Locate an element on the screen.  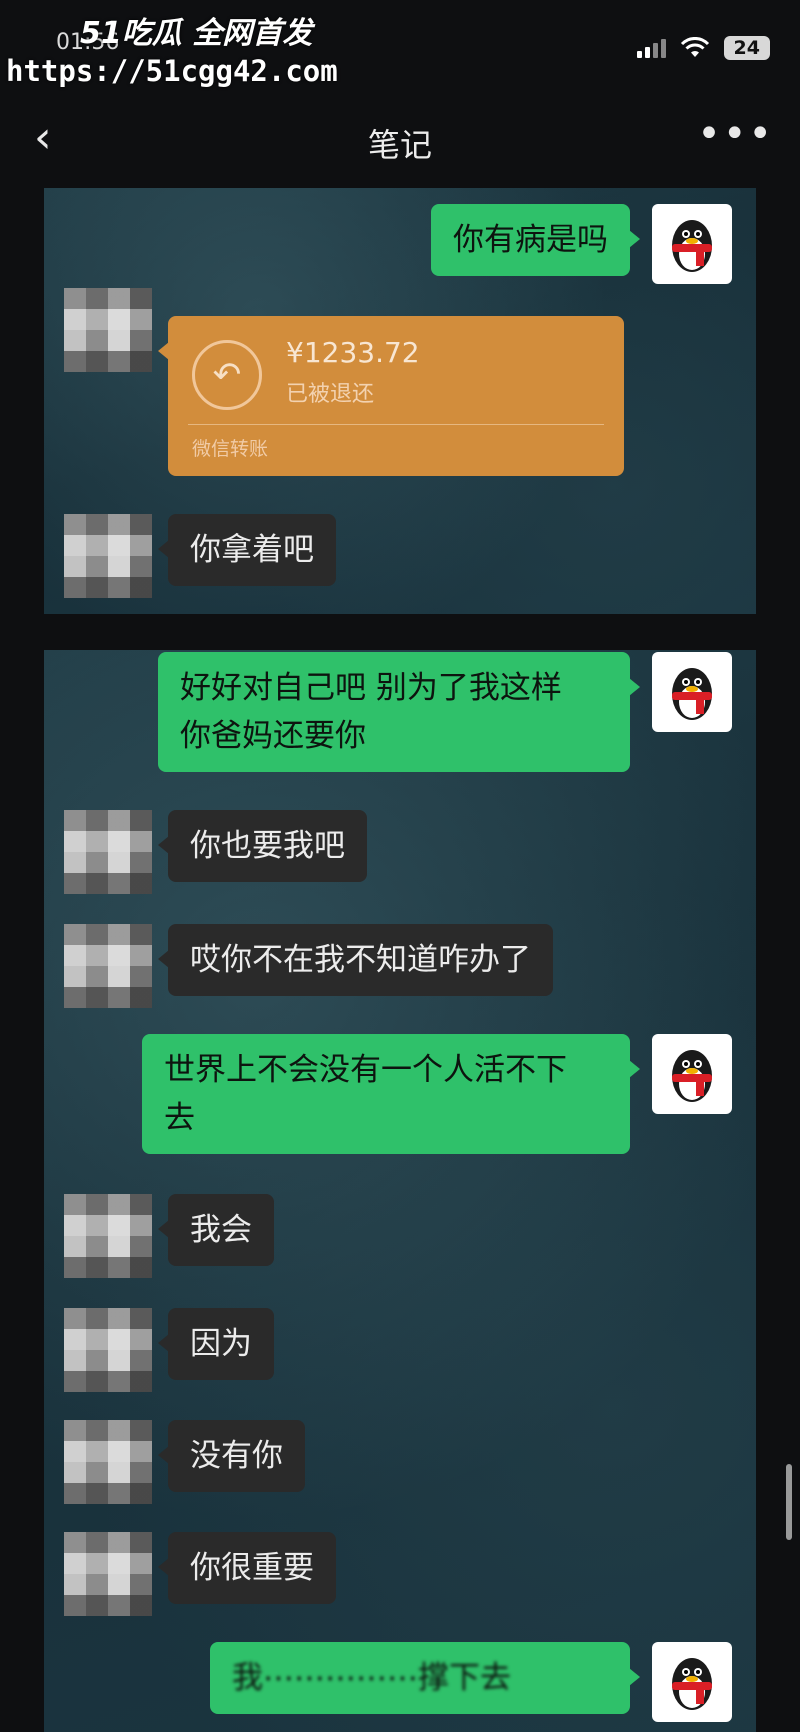
message-text-line: 去 is located at coordinates (179, 1118).